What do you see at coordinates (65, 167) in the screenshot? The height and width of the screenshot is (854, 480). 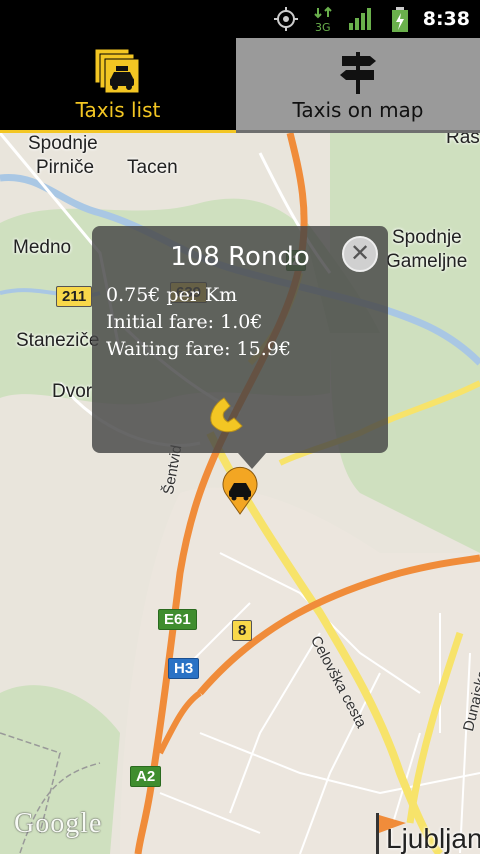 I see `map-place-label: Pirniče` at bounding box center [65, 167].